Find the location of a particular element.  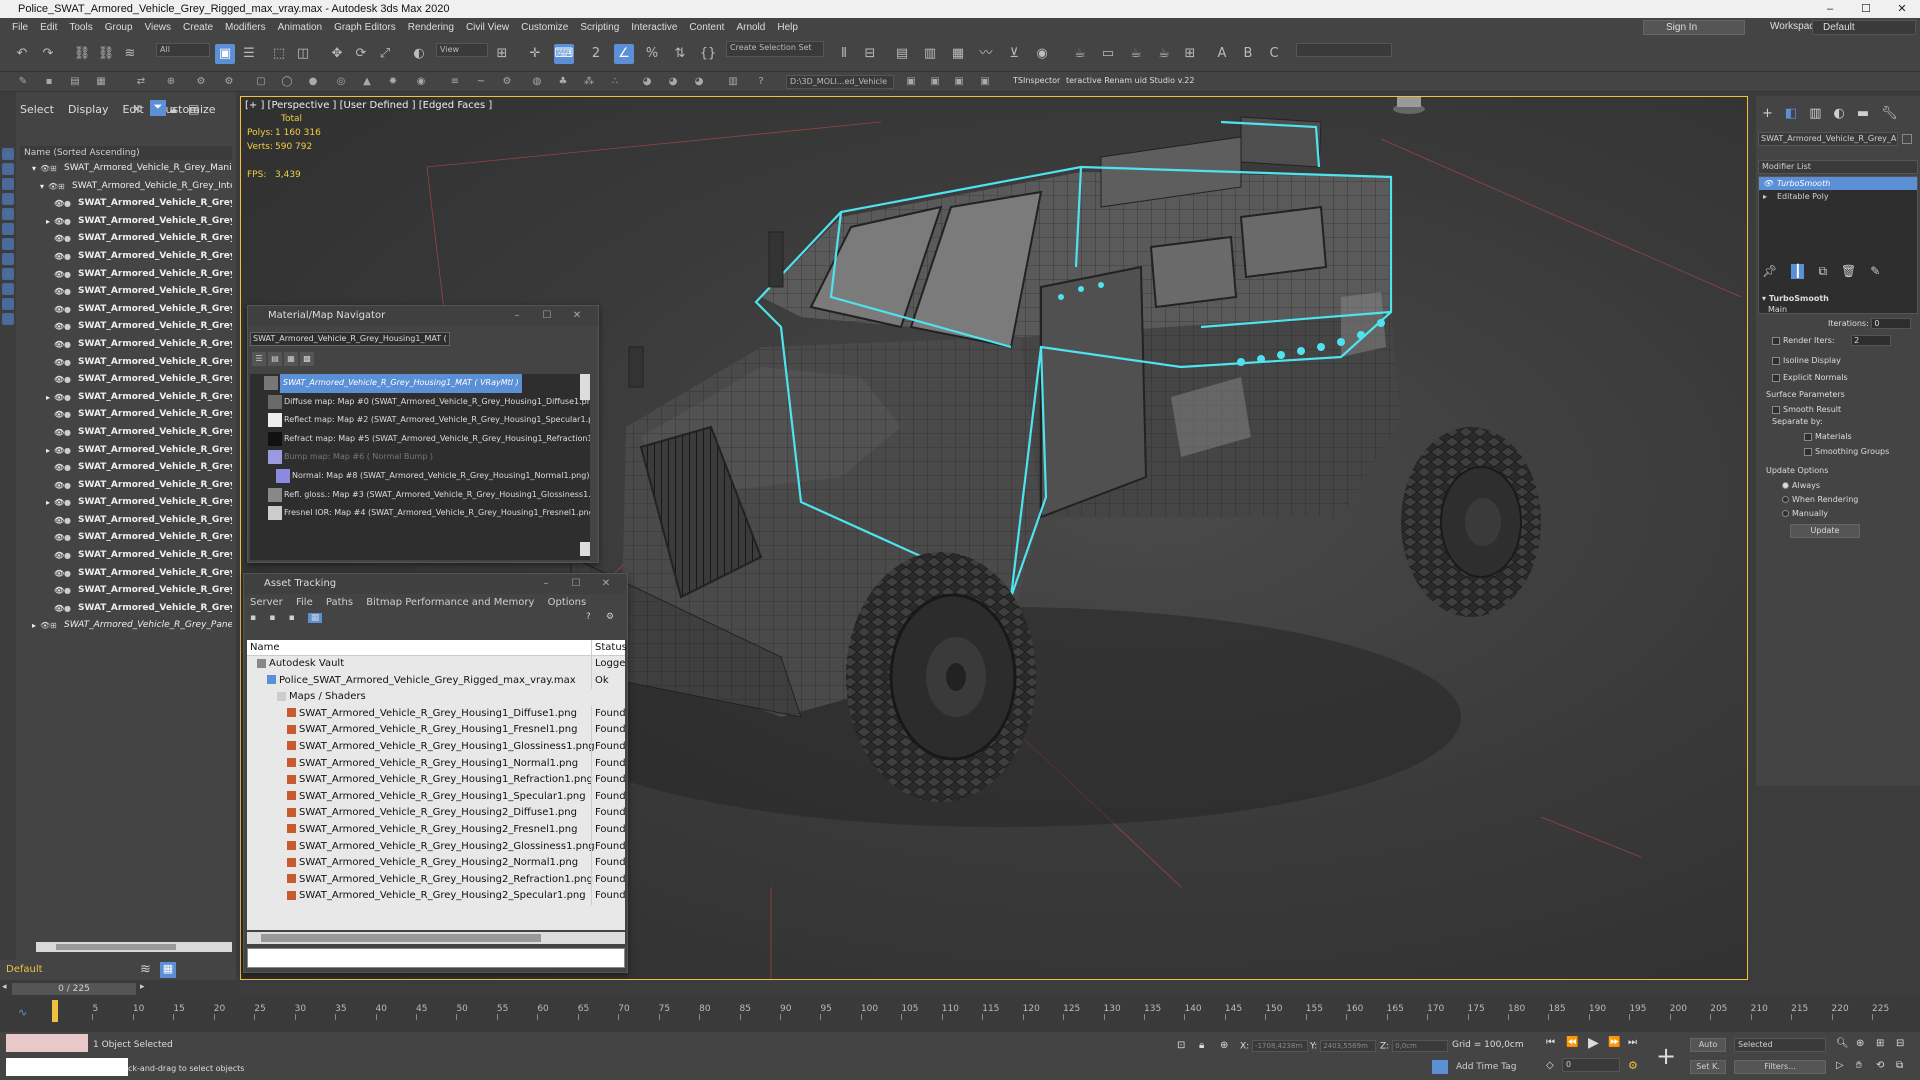

menu-animation: Animation is located at coordinates (300, 27).